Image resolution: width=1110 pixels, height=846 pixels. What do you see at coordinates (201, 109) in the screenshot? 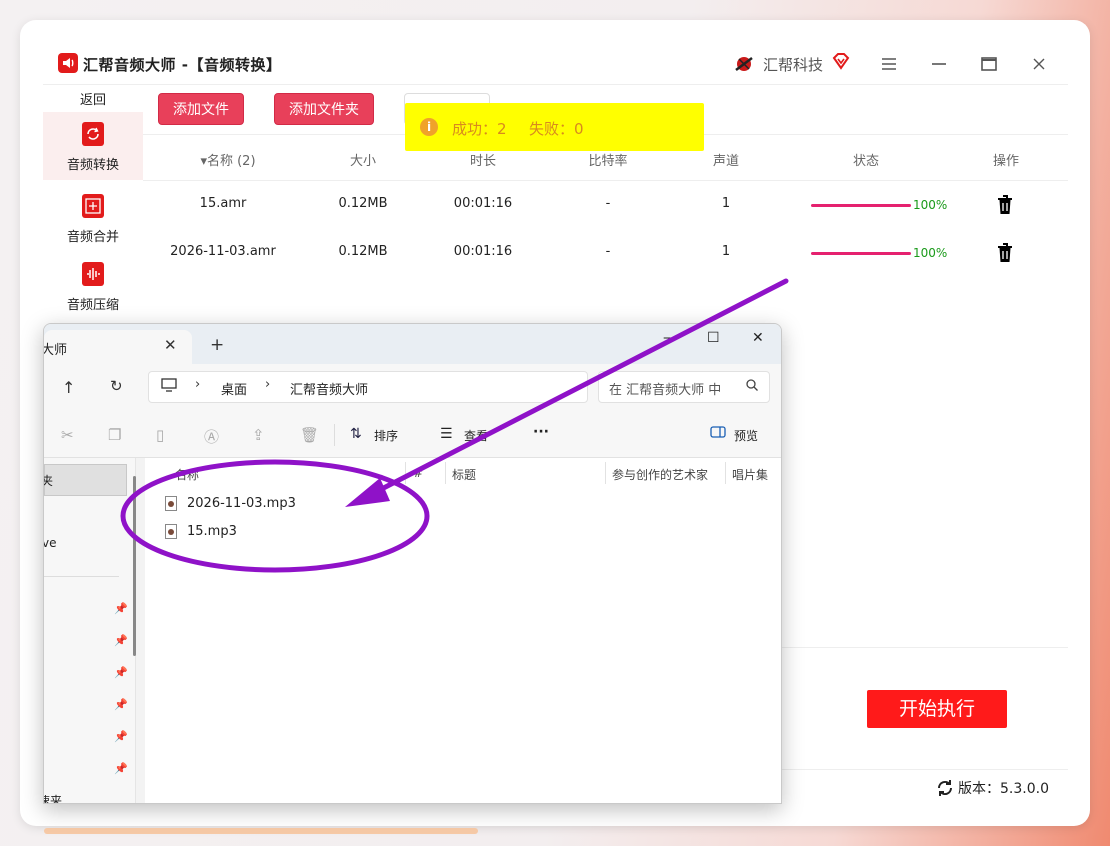
I see `add-file-button: 添加文件` at bounding box center [201, 109].